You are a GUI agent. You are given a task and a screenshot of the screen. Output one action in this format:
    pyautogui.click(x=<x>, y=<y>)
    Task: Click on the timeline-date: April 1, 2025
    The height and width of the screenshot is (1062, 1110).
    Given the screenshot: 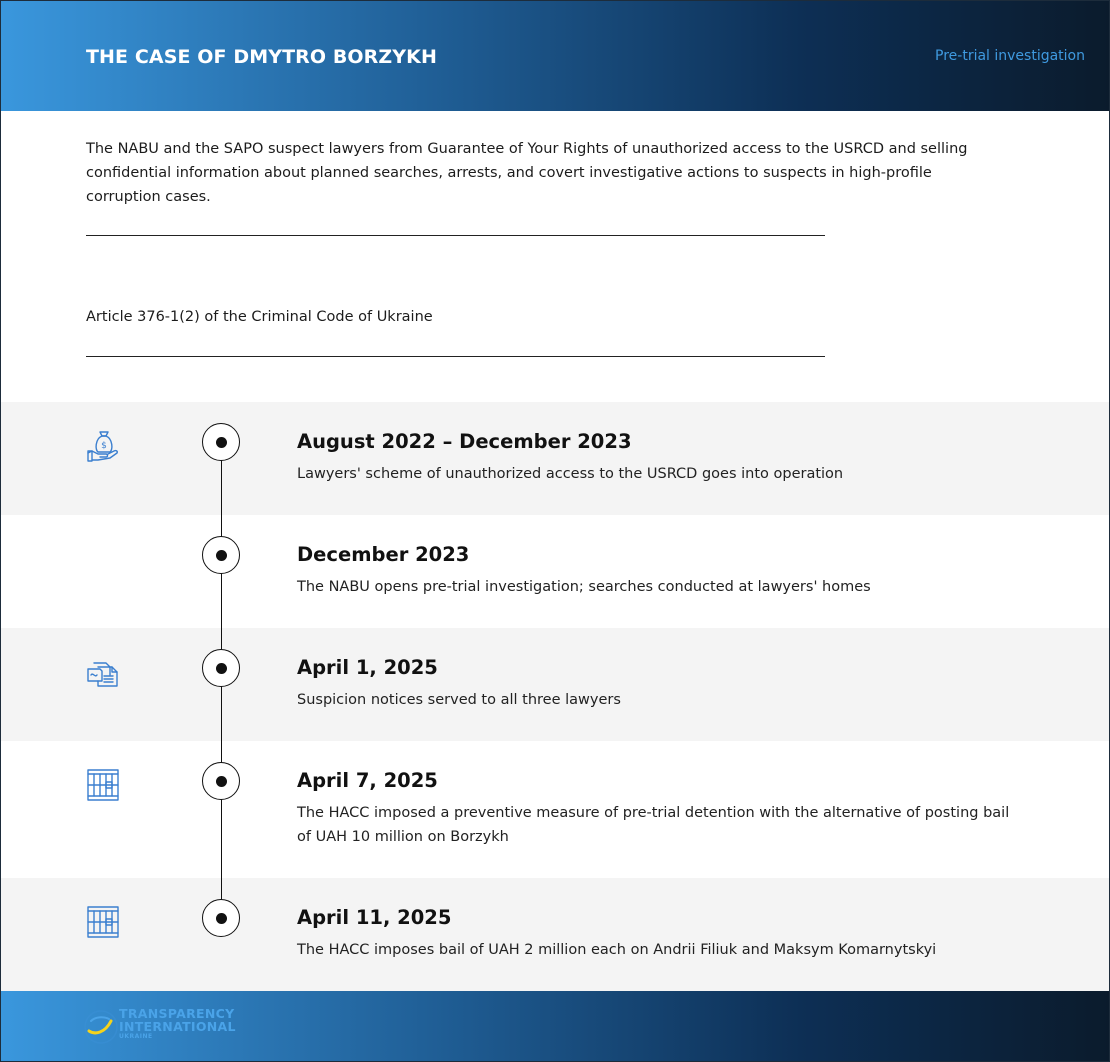 What is the action you would take?
    pyautogui.click(x=367, y=667)
    